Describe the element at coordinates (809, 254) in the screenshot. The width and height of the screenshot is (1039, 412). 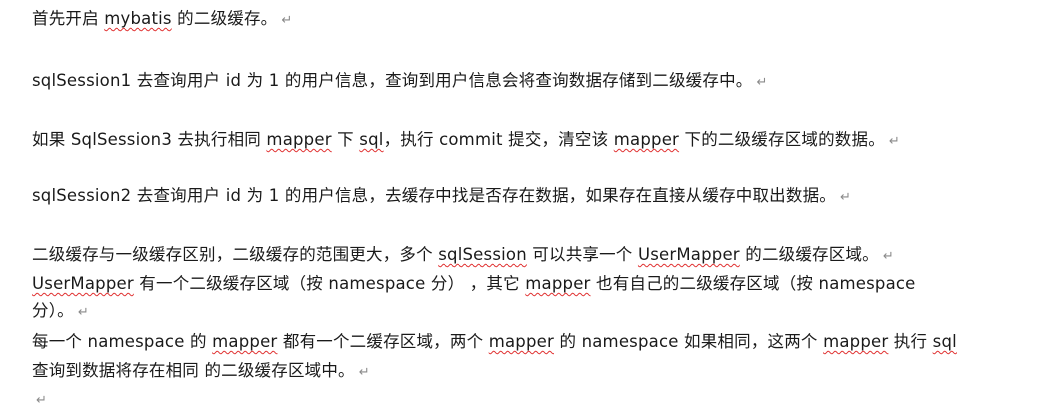
I see `text-run: 的二级缓存区域。` at that location.